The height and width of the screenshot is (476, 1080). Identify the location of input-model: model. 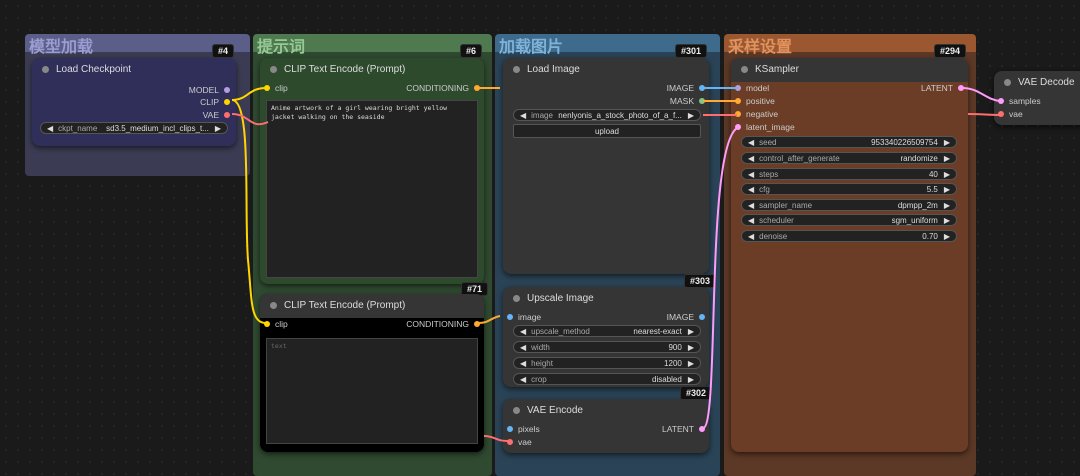
(752, 88).